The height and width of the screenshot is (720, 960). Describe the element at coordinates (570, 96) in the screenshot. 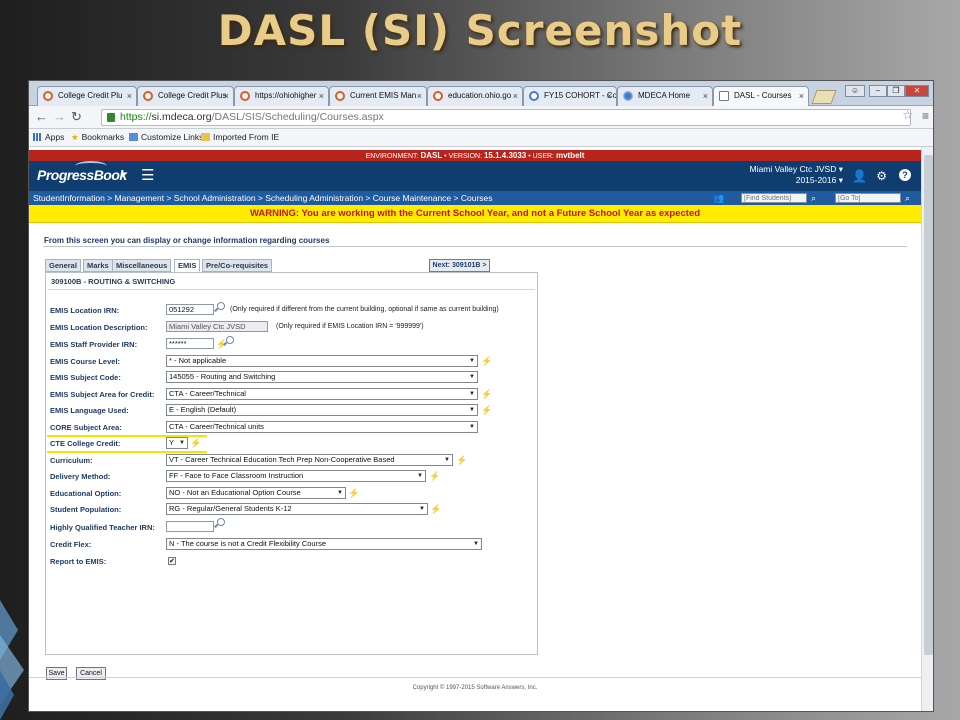

I see `browser-tab: FY15 COHORT - Co ×` at that location.